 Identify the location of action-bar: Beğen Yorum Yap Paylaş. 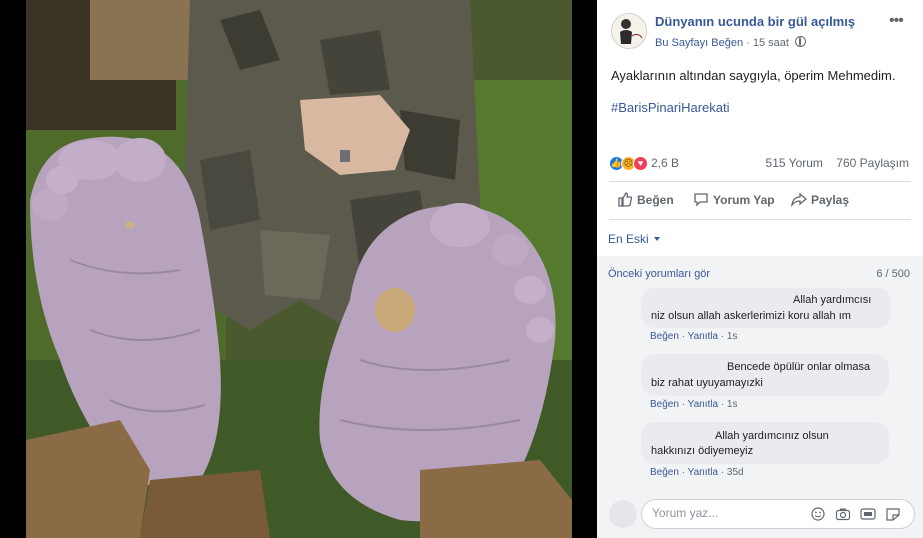
(760, 201).